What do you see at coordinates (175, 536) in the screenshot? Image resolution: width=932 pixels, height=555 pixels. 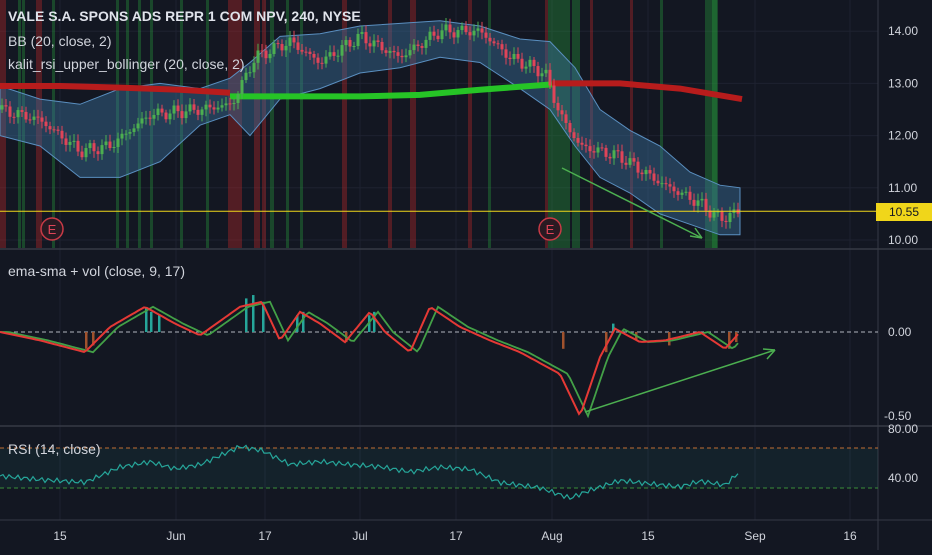 I see `time-axis-tick-label: Jun` at bounding box center [175, 536].